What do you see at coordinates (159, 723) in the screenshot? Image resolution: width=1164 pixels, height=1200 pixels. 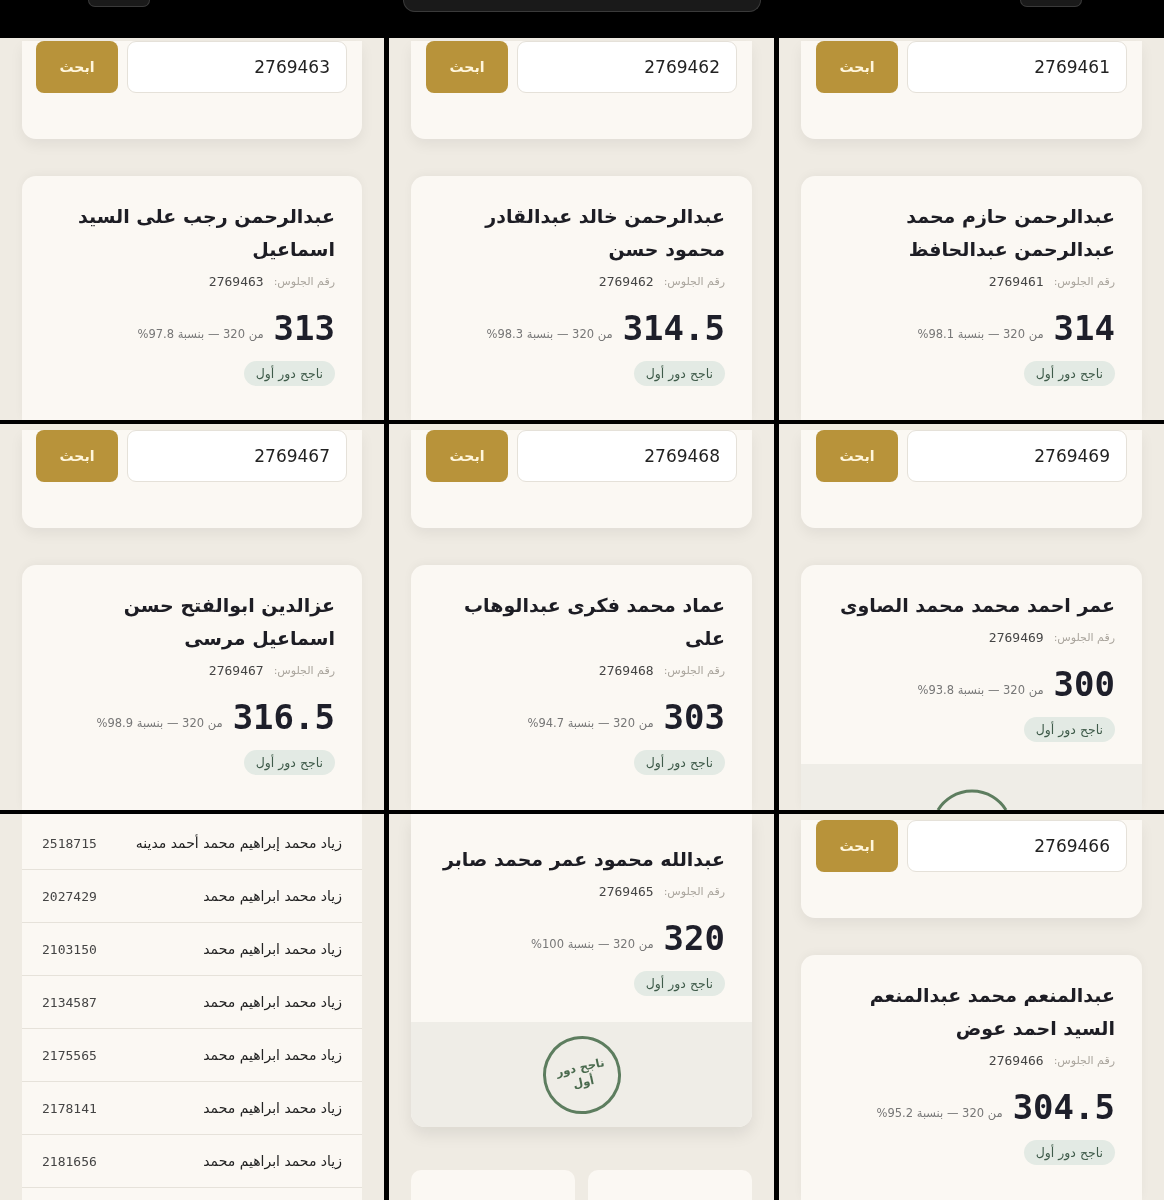 I see `score-details: من 320 — بنسبة 98.9%` at bounding box center [159, 723].